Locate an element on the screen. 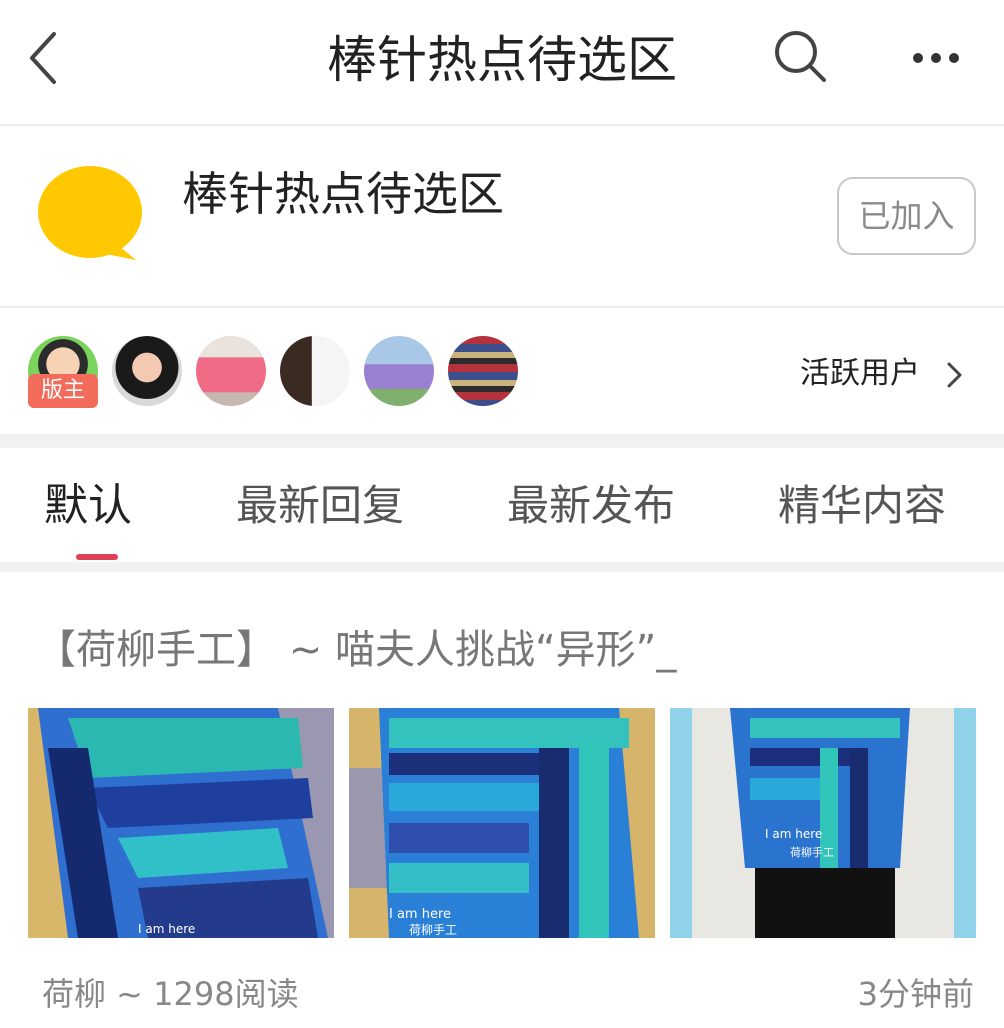 The image size is (1004, 1028). more-dots-icon is located at coordinates (936, 58).